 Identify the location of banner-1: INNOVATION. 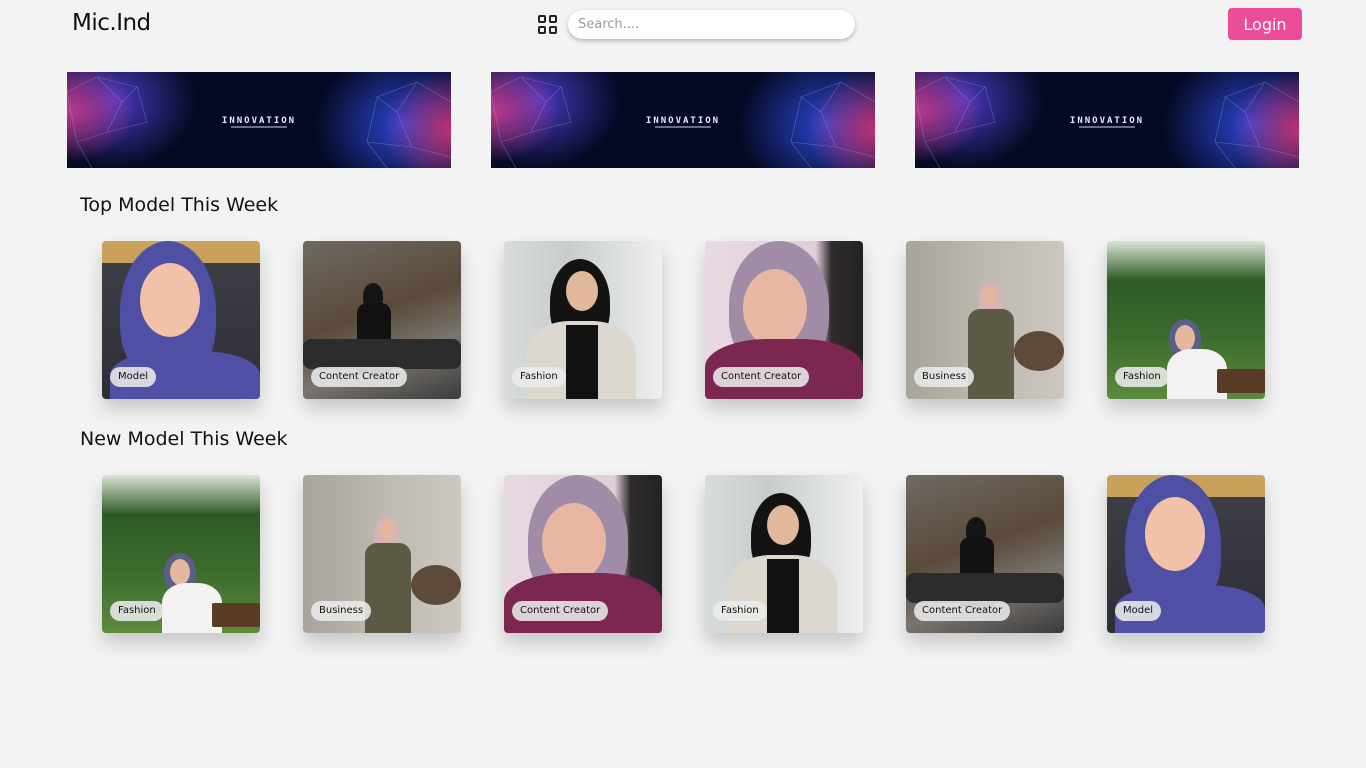
(259, 120).